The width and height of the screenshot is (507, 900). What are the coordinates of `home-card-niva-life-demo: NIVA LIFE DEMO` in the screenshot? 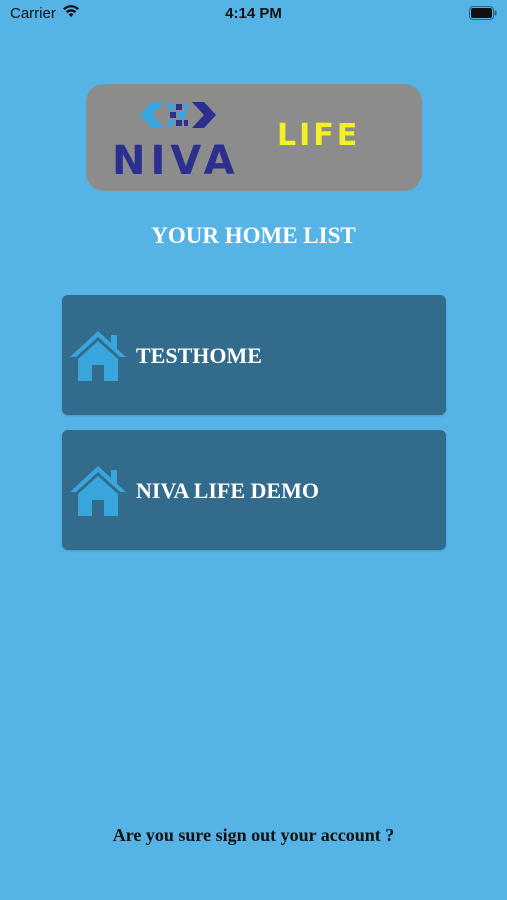 It's located at (254, 490).